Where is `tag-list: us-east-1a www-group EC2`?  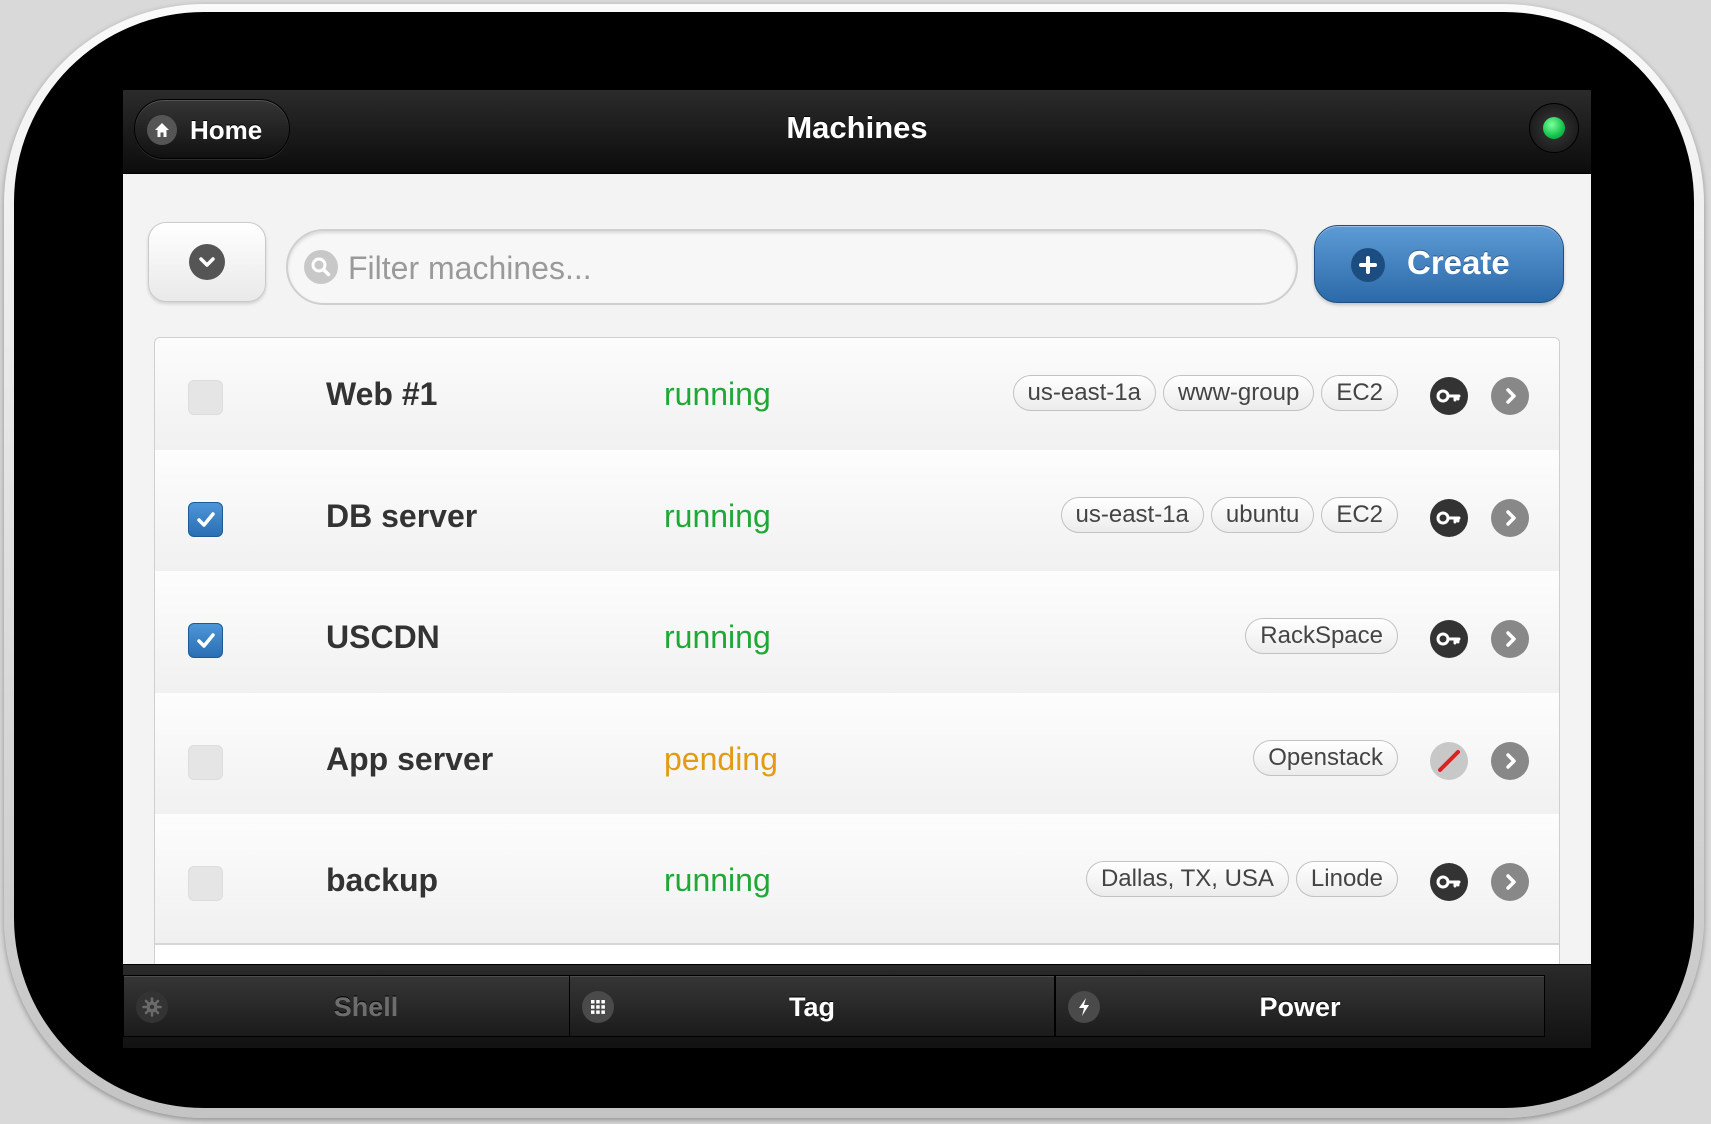 tag-list: us-east-1a www-group EC2 is located at coordinates (1205, 393).